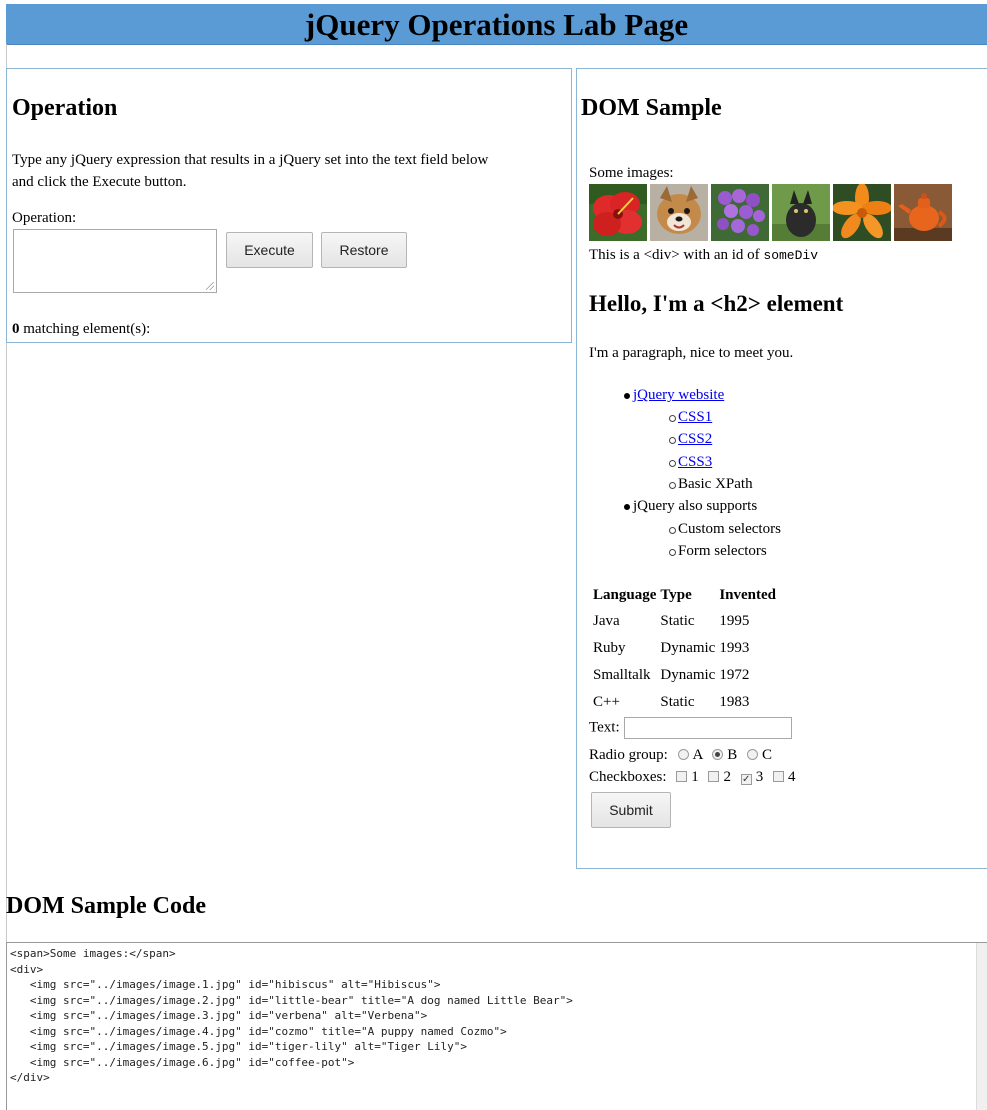 The image size is (987, 1110). What do you see at coordinates (27, 969) in the screenshot?
I see `code-line: <div>` at bounding box center [27, 969].